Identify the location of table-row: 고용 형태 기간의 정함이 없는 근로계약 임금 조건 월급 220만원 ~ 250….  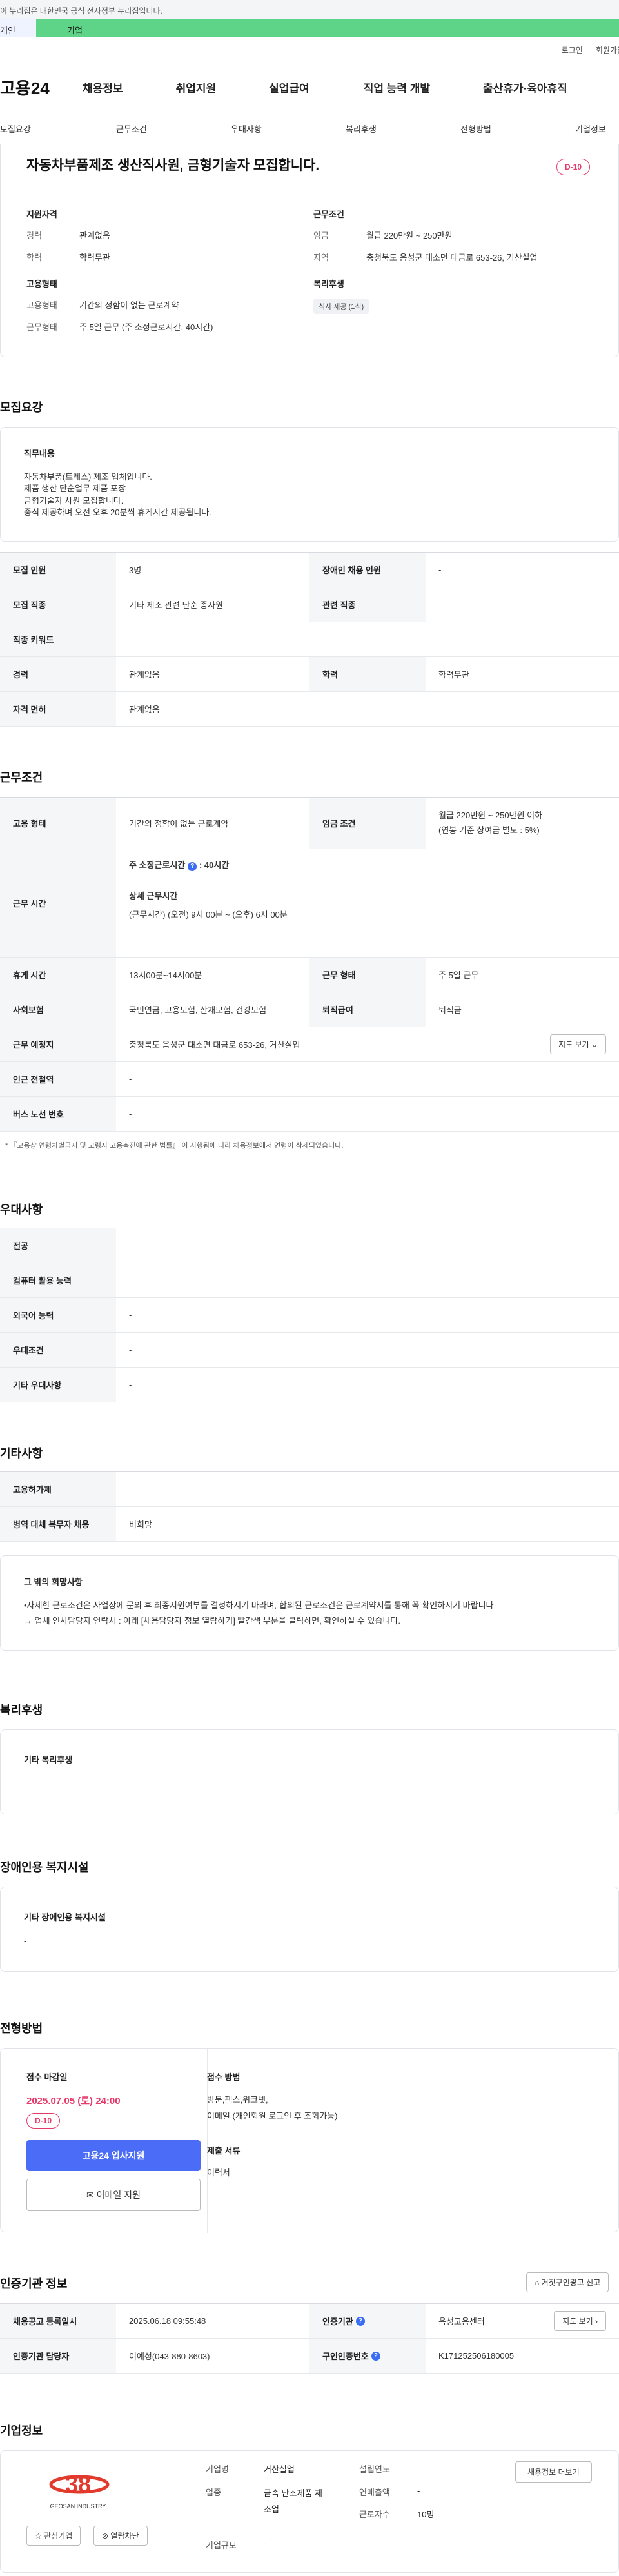
(309, 824).